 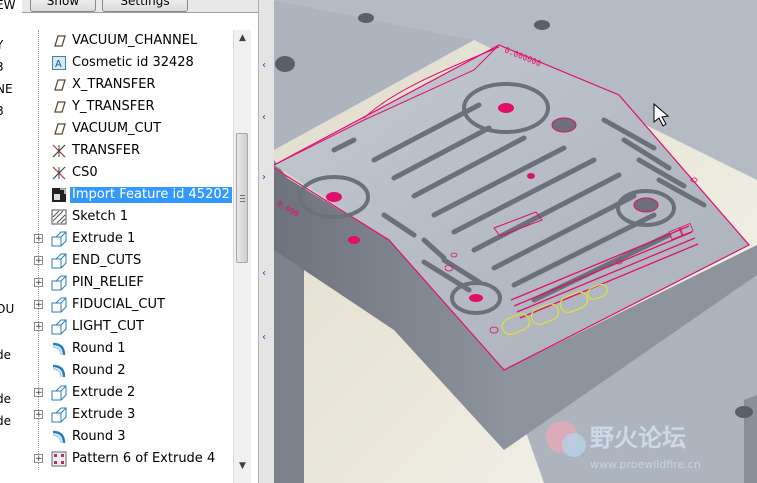 What do you see at coordinates (85, 172) in the screenshot?
I see `tree-item-label: CS0` at bounding box center [85, 172].